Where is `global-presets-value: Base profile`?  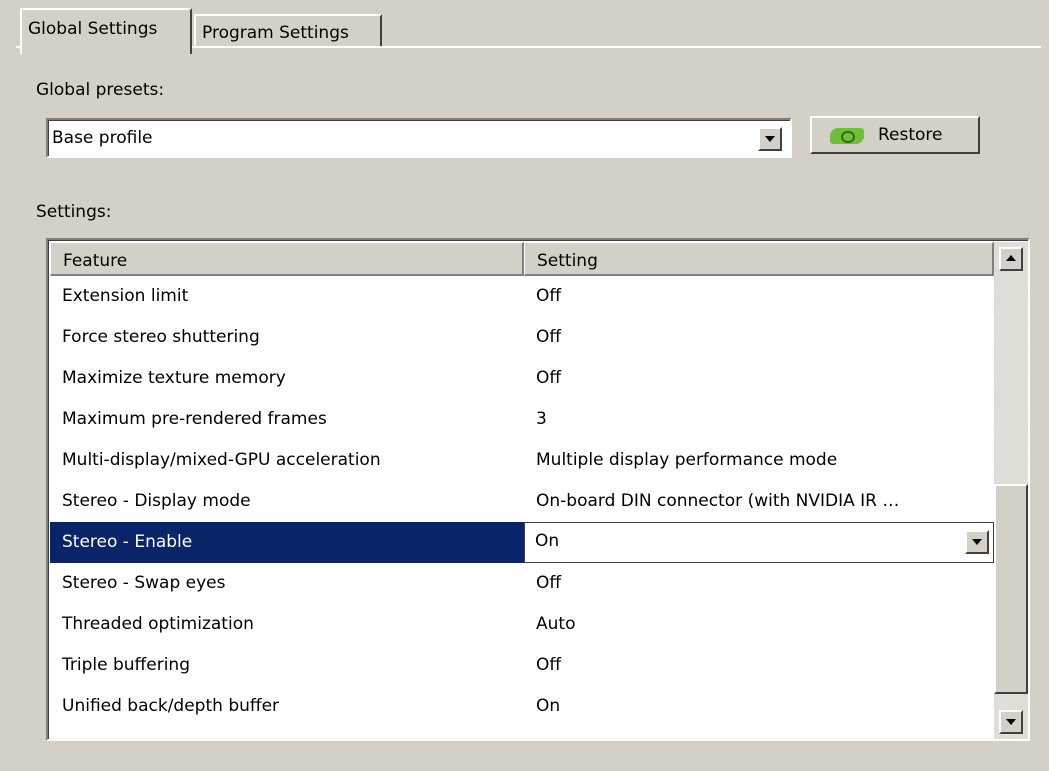 global-presets-value: Base profile is located at coordinates (102, 138).